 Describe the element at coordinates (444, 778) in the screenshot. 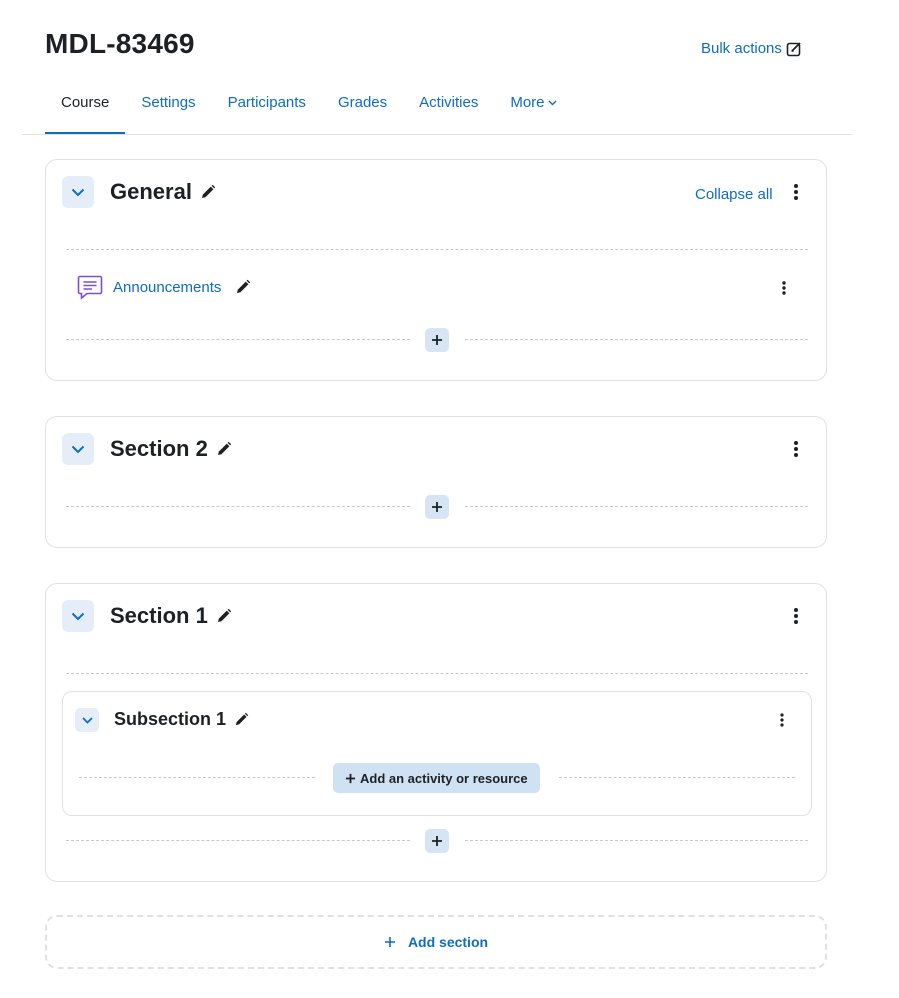

I see `add-activity-label: Add an activity or resource` at that location.